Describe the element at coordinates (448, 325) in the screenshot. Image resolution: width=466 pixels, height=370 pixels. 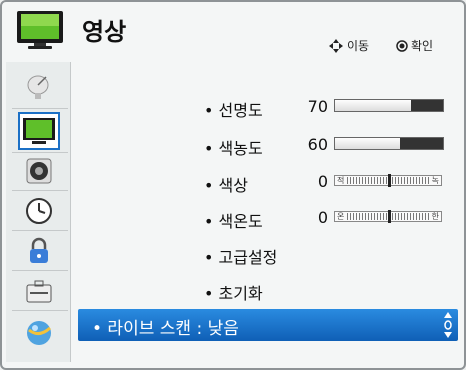
I see `up-down-arrow-icon` at that location.